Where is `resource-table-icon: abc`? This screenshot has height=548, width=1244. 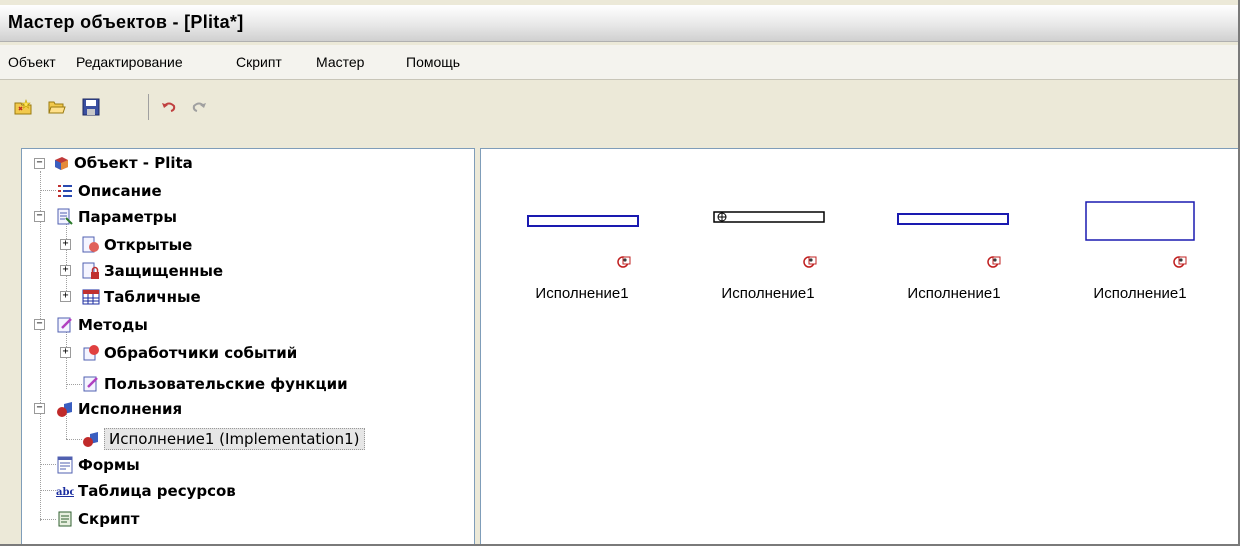 resource-table-icon: abc is located at coordinates (65, 492).